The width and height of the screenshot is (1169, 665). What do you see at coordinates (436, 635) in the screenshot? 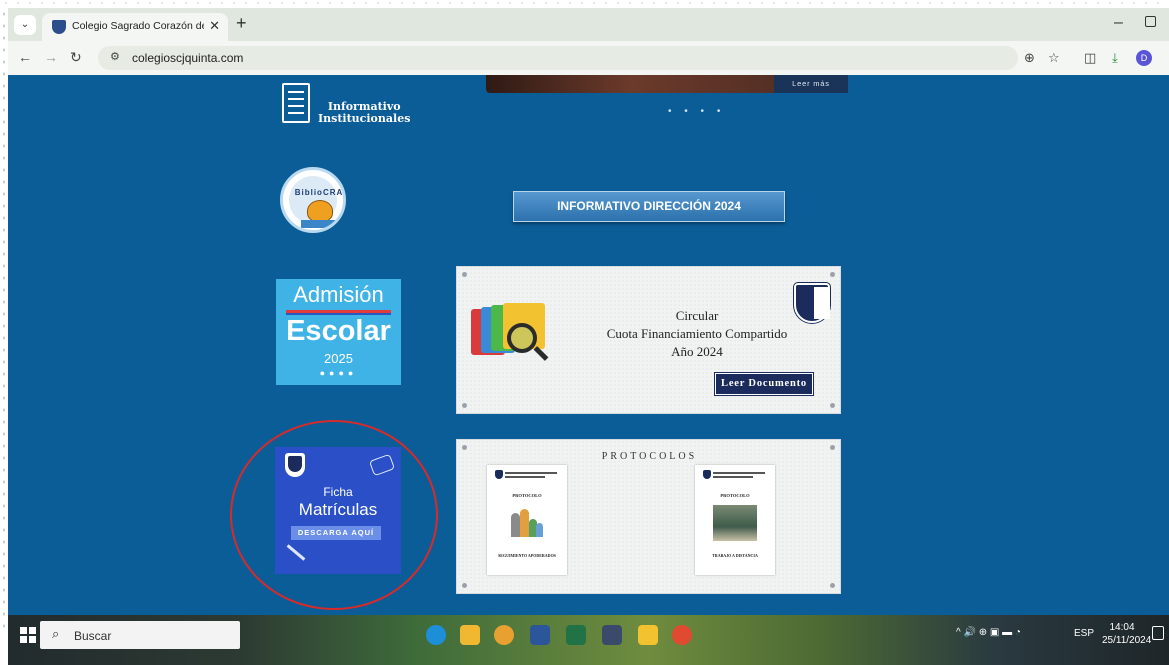
I see `edge-icon` at bounding box center [436, 635].